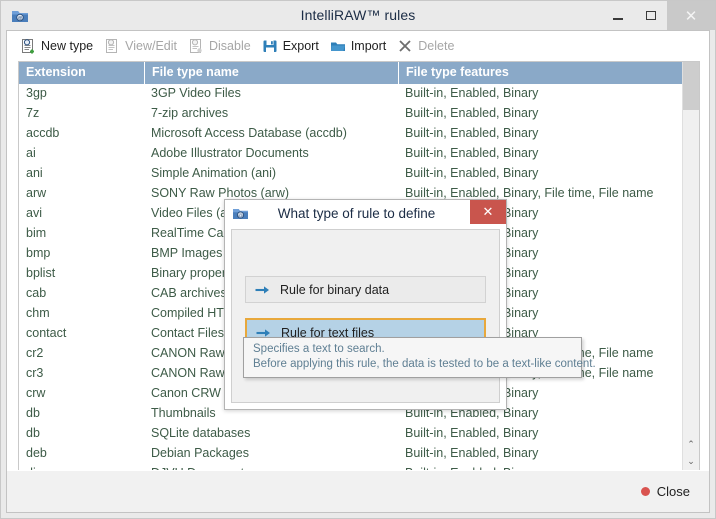 The image size is (716, 519). I want to click on column-header-file-type-features: File type features, so click(540, 73).